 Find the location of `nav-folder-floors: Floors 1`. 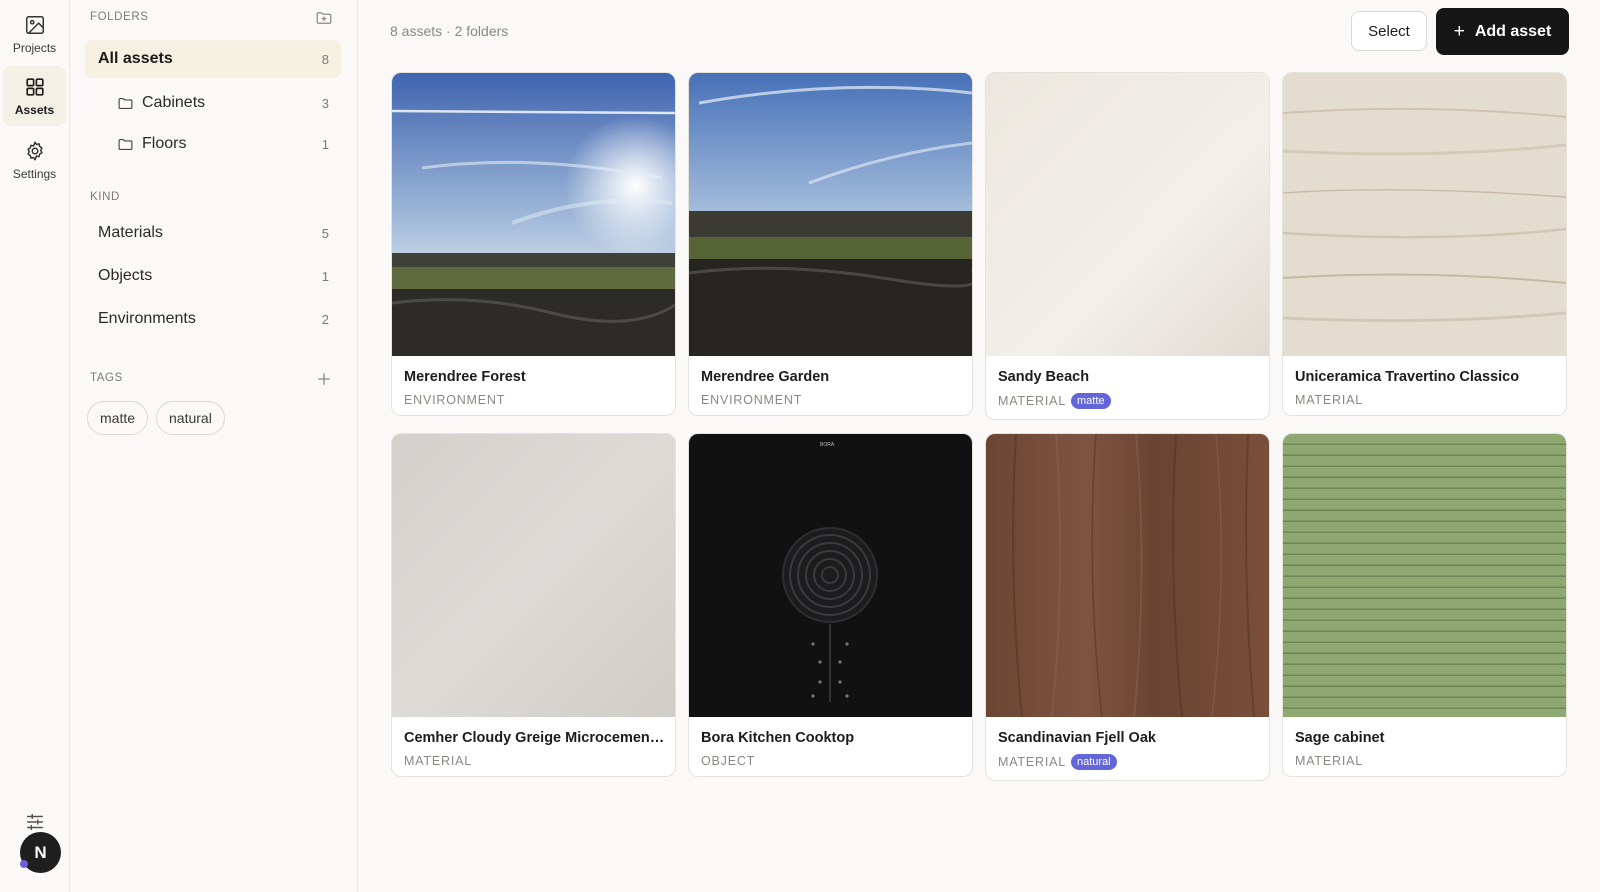

nav-folder-floors: Floors 1 is located at coordinates (213, 144).